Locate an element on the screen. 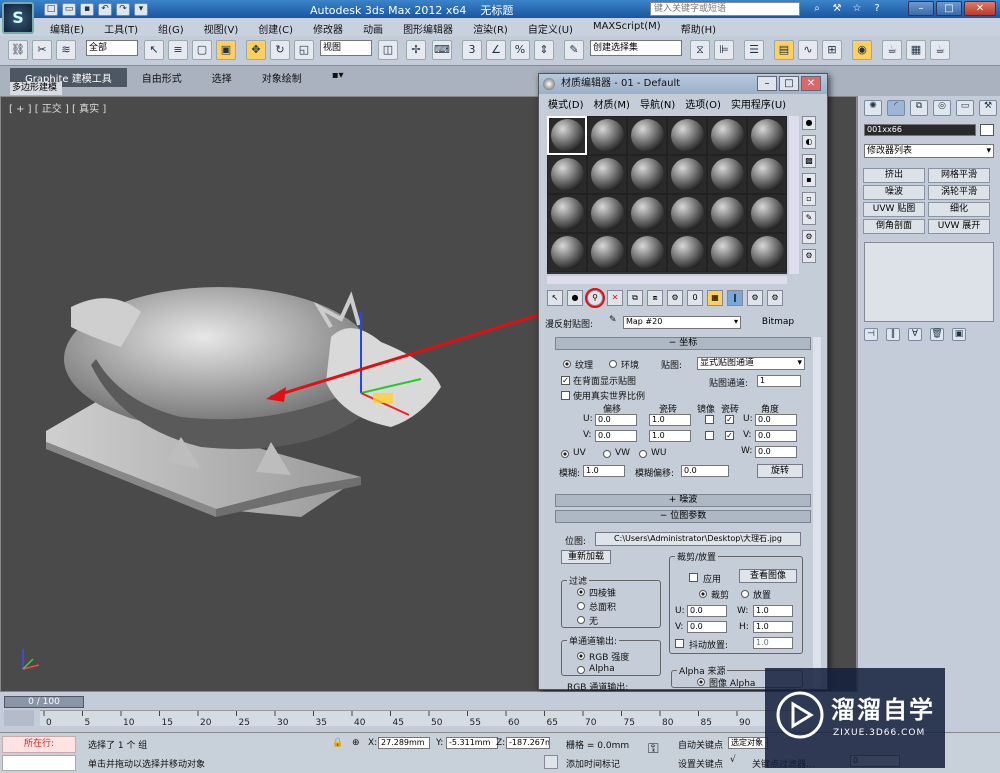  menu-graph-editors: 图形编辑器 is located at coordinates (428, 27).